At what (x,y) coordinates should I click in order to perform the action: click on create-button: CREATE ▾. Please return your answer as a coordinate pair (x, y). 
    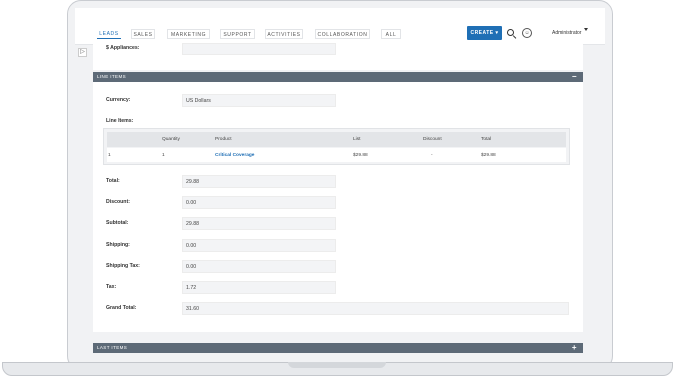
    Looking at the image, I should click on (484, 33).